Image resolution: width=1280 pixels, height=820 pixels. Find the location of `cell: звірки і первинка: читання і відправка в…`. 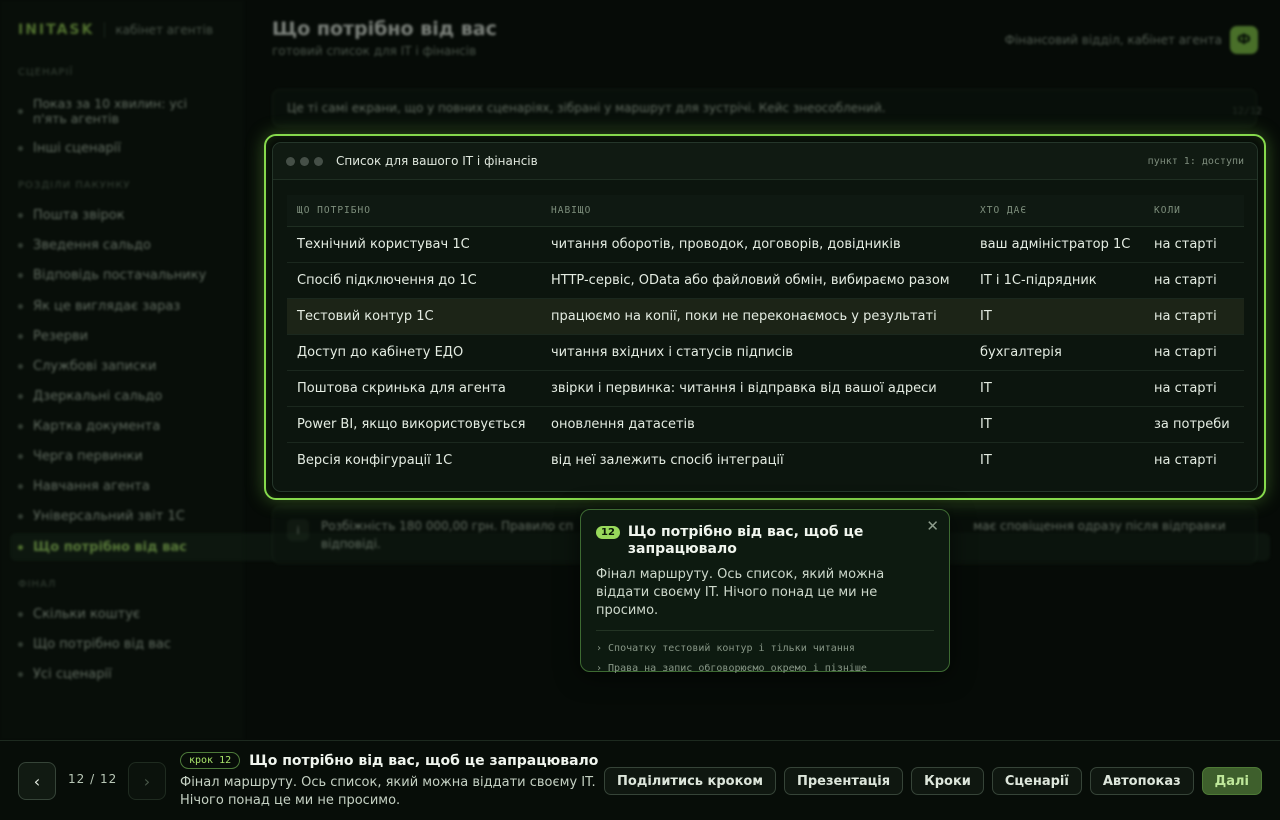

cell: звірки і первинка: читання і відправка в… is located at coordinates (755, 388).